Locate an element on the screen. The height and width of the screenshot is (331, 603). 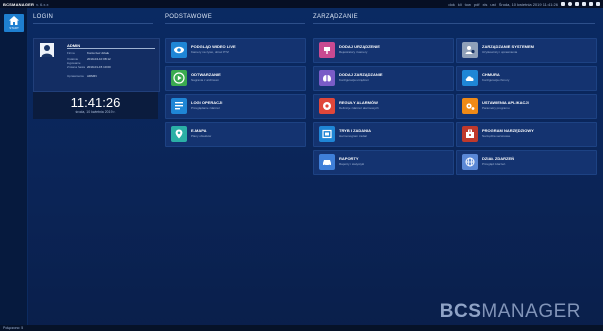
logo-bold: BCS is located at coordinates (460, 311).